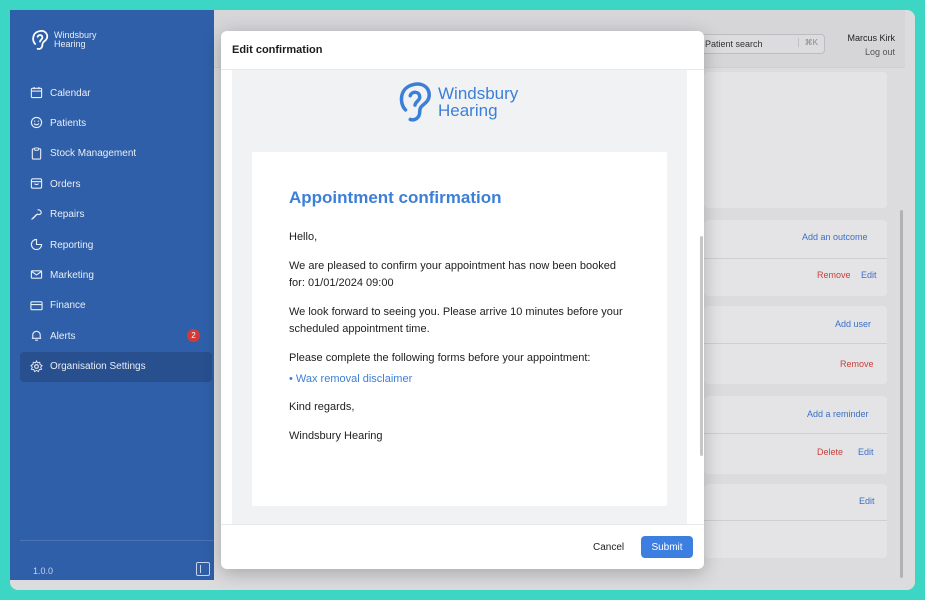  Describe the element at coordinates (116, 215) in the screenshot. I see `sidebar-item-repairs: Repairs` at that location.